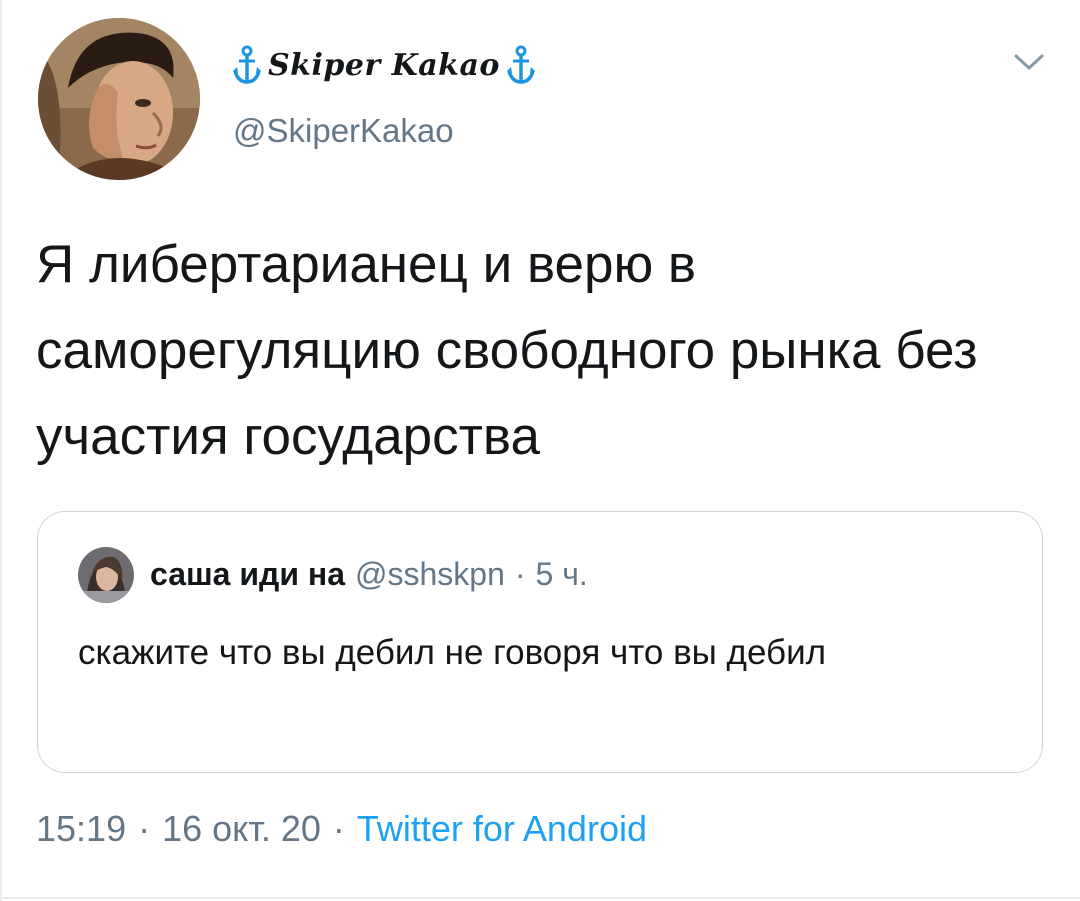 This screenshot has height=901, width=1080. Describe the element at coordinates (241, 828) in the screenshot. I see `tweet-date: 16 окт. 20` at that location.